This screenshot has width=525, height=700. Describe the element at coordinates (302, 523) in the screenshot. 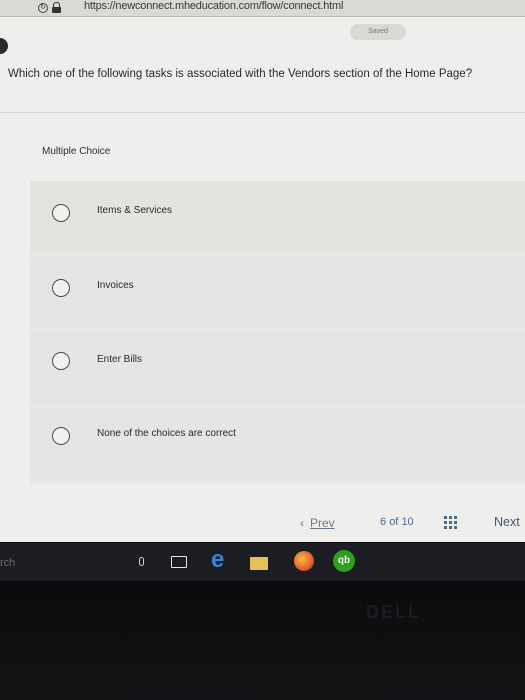

I see `chevron-left-icon: ‹` at that location.